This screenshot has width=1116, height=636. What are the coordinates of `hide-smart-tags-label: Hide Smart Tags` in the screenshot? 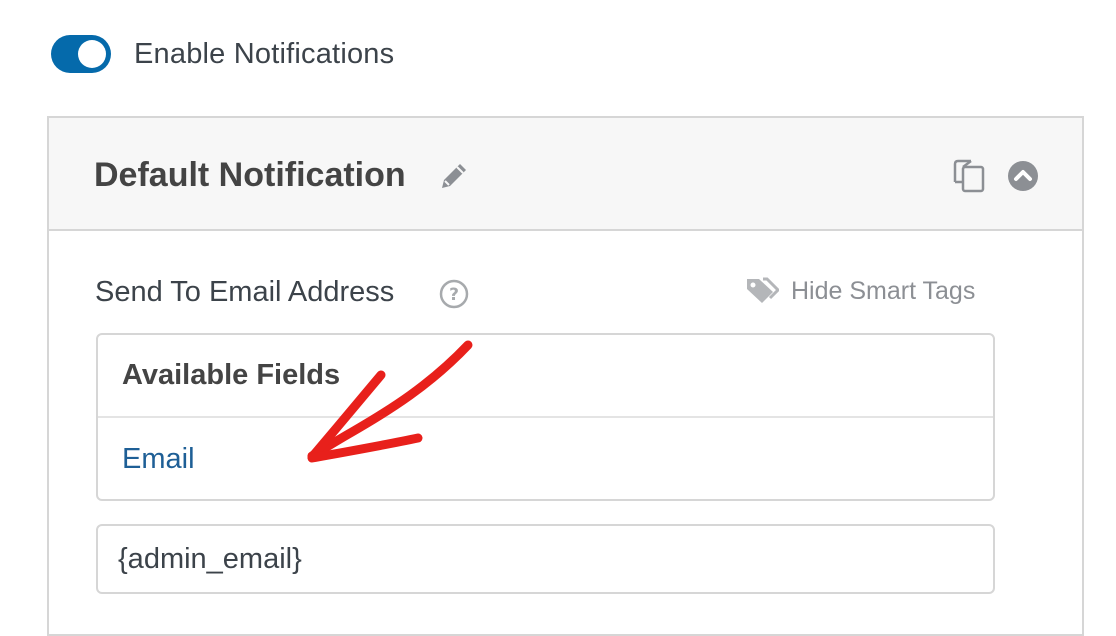 It's located at (883, 290).